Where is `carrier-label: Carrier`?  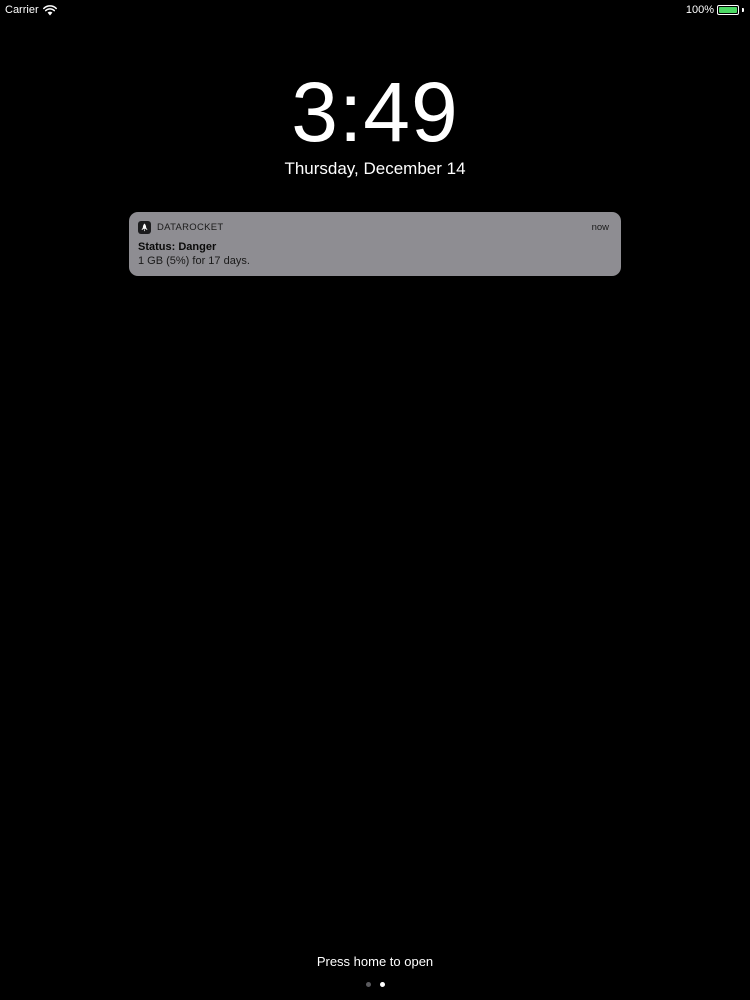
carrier-label: Carrier is located at coordinates (22, 10).